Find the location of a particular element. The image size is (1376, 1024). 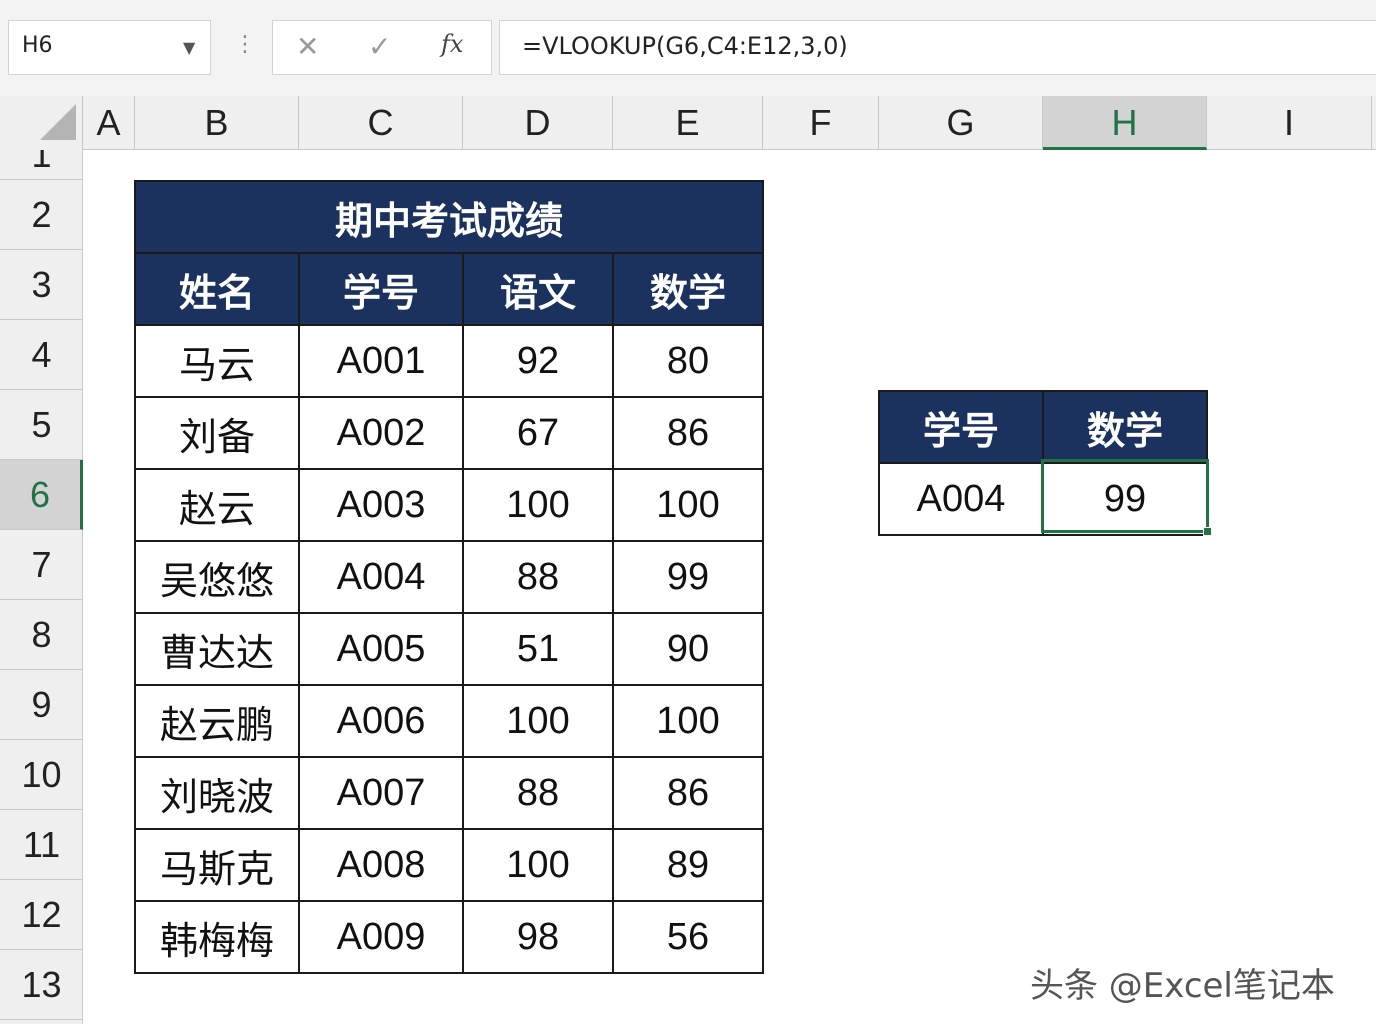

table-row: 刘备 A002 67 86 is located at coordinates (449, 433).